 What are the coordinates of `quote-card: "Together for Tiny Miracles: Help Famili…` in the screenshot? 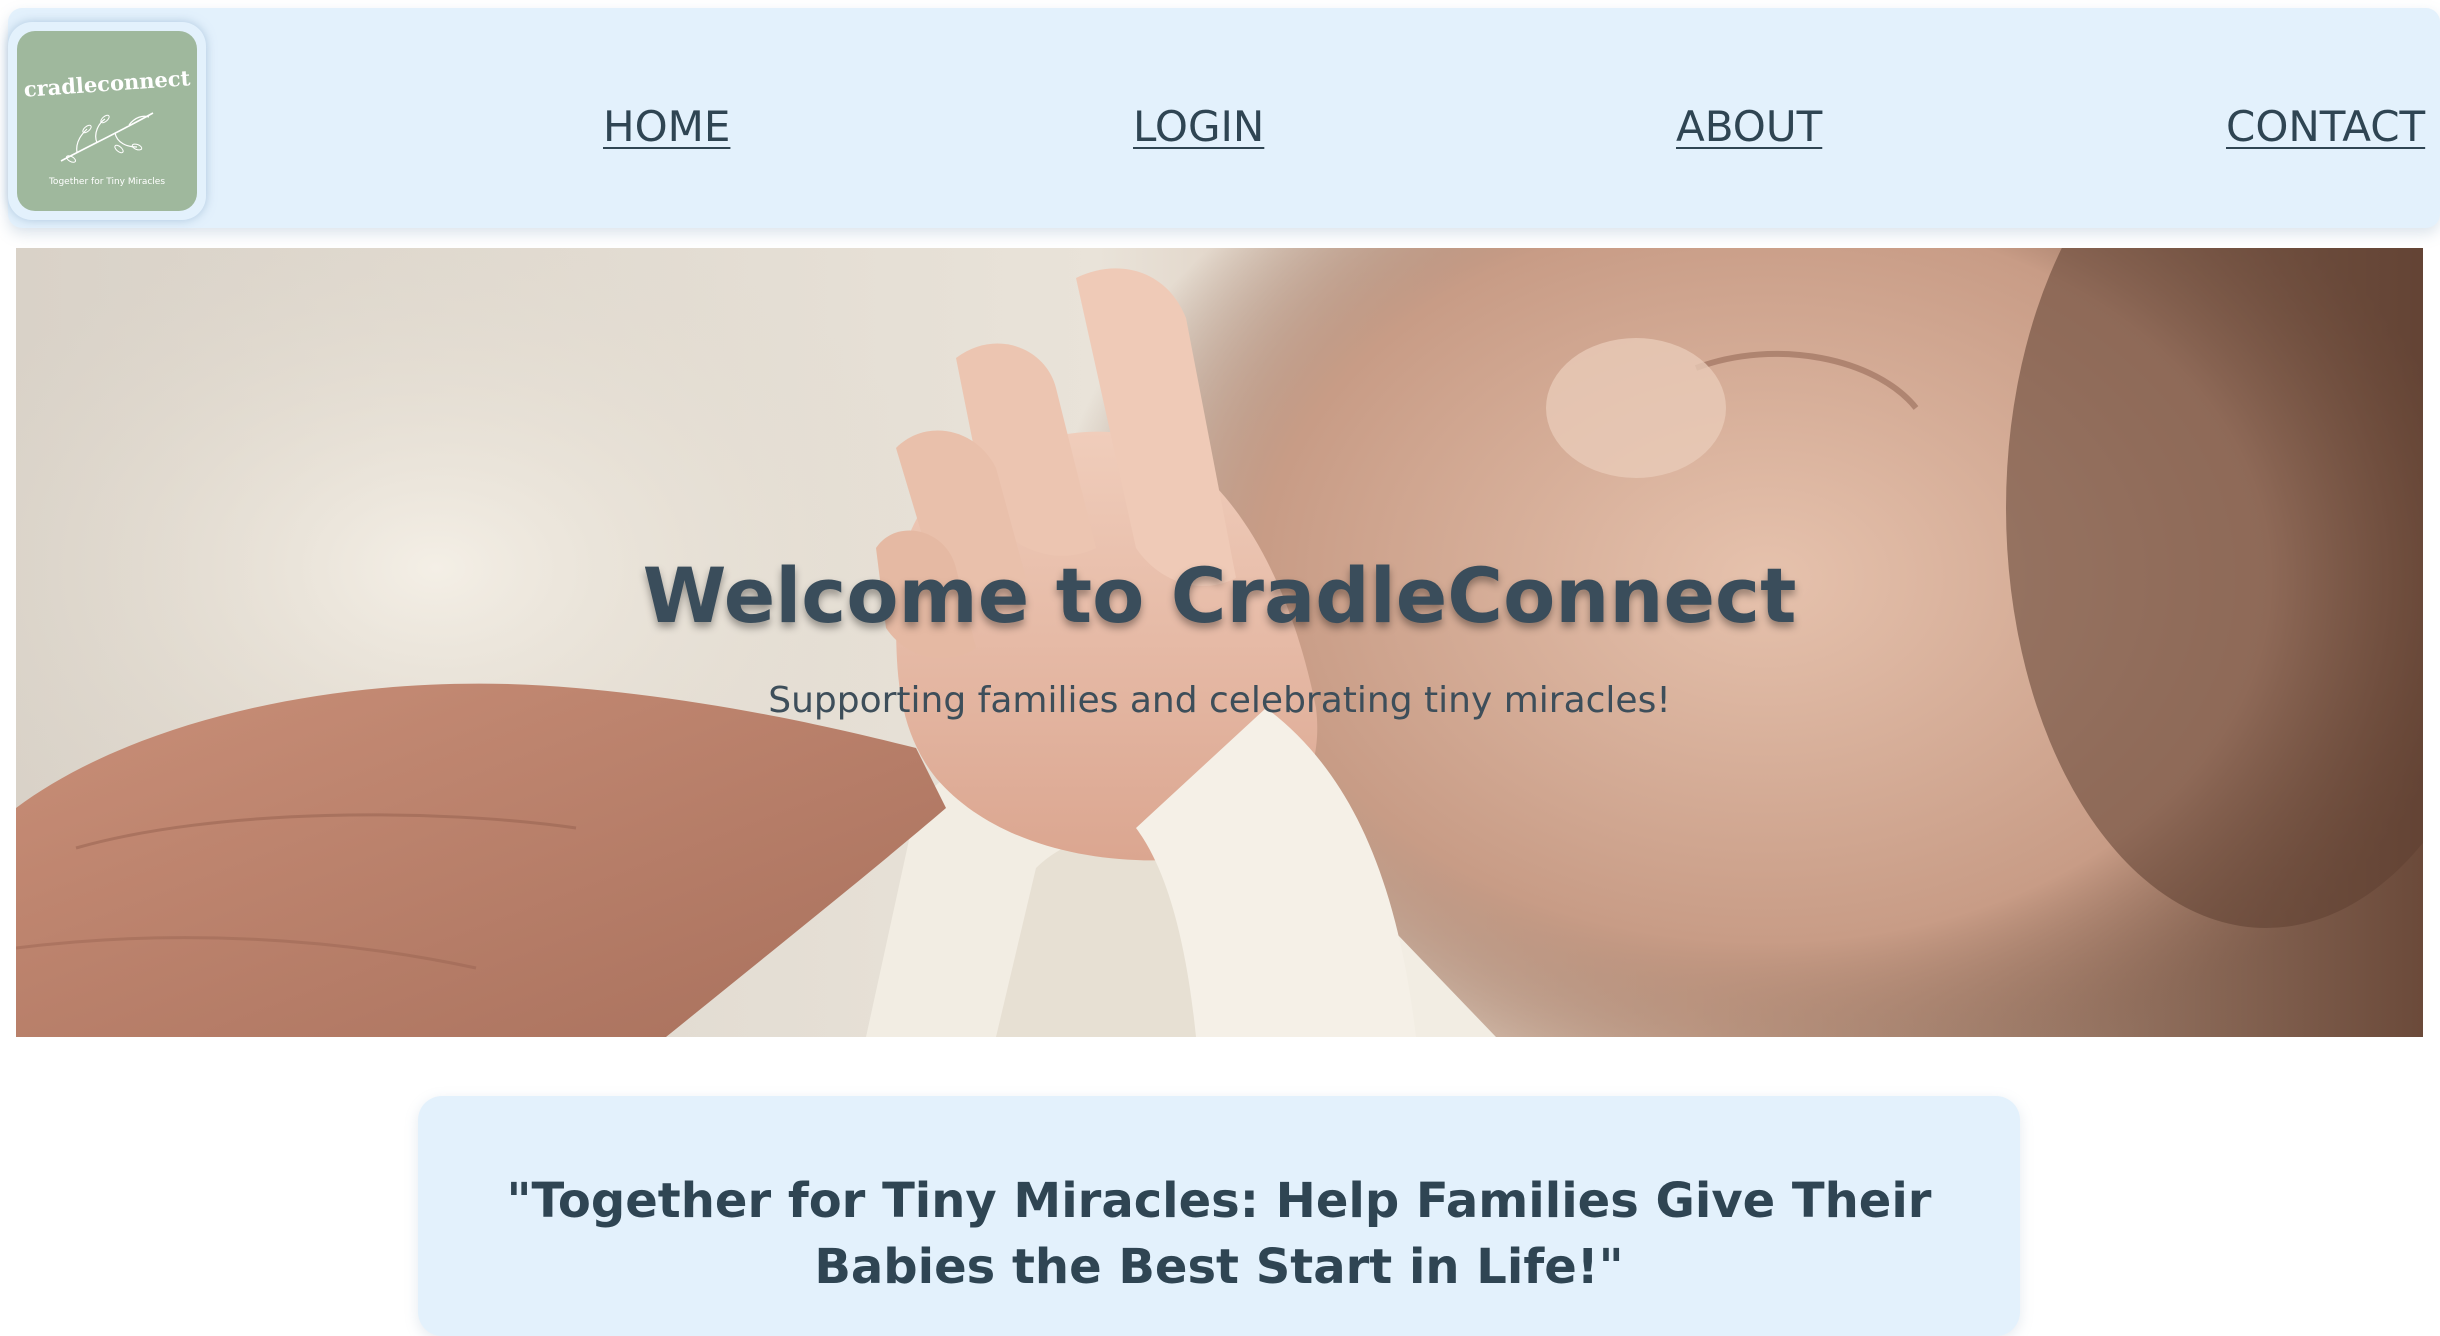 It's located at (1219, 1216).